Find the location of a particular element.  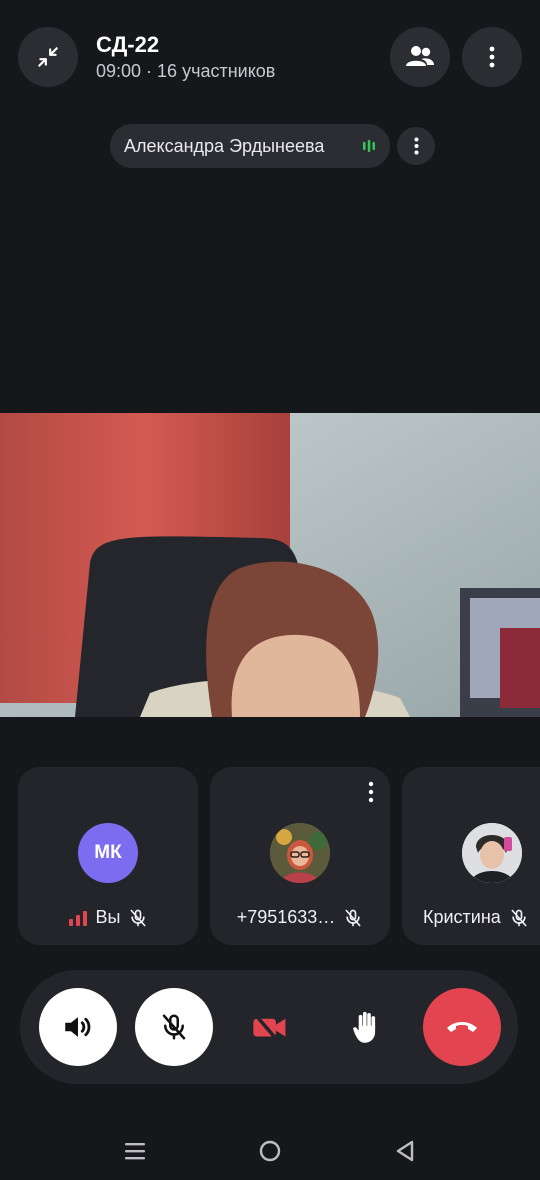

speaker-button is located at coordinates (78, 1027).